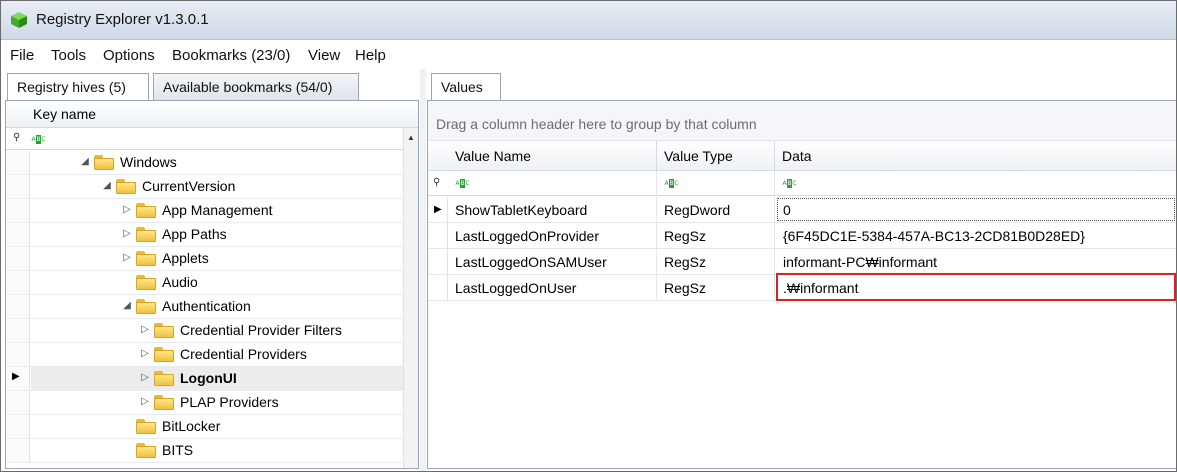 The image size is (1177, 472). I want to click on tree-row: BitLocker, so click(205, 427).